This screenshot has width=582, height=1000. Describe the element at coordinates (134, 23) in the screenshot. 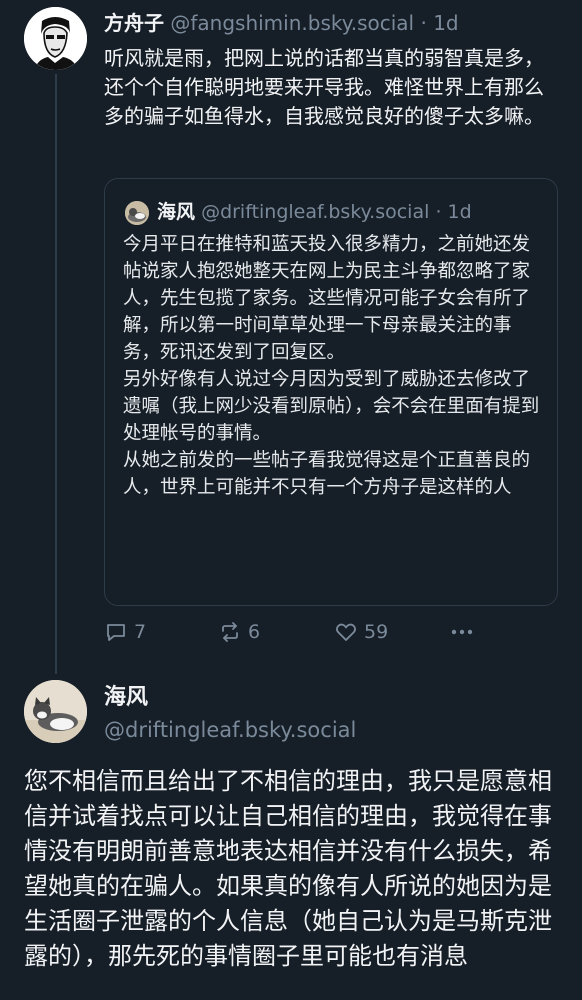

I see `author-name: 方舟子` at that location.